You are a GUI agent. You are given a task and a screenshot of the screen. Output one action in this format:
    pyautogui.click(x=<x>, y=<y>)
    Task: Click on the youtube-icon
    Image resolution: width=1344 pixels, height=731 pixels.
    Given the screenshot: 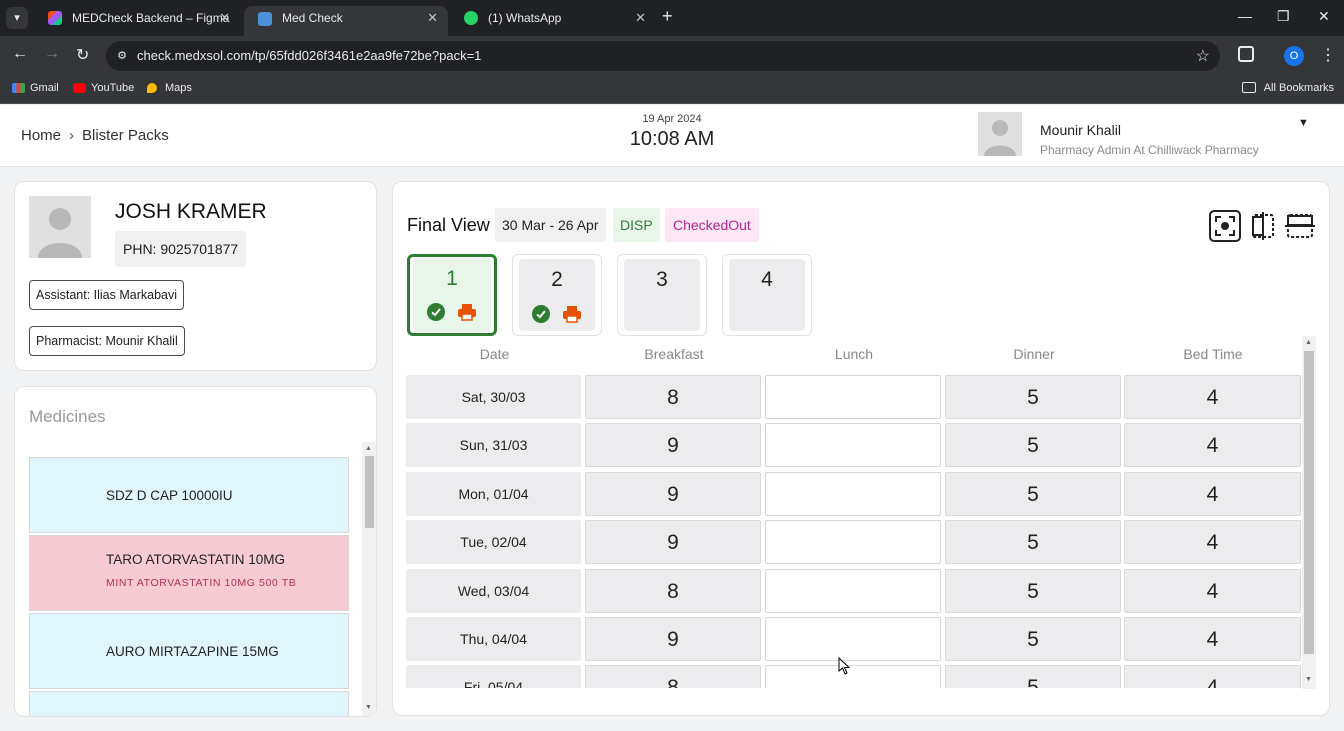 What is the action you would take?
    pyautogui.click(x=79, y=88)
    